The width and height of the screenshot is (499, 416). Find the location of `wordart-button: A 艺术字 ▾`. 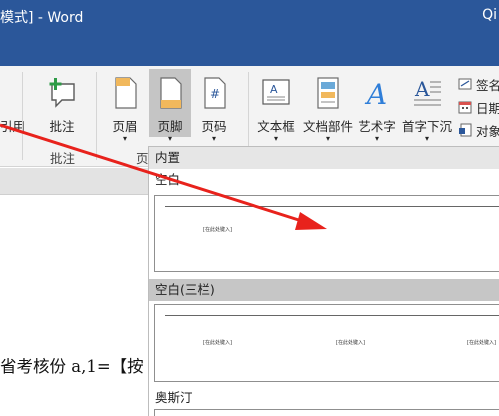

wordart-button: A 艺术字 ▾ is located at coordinates (377, 107).